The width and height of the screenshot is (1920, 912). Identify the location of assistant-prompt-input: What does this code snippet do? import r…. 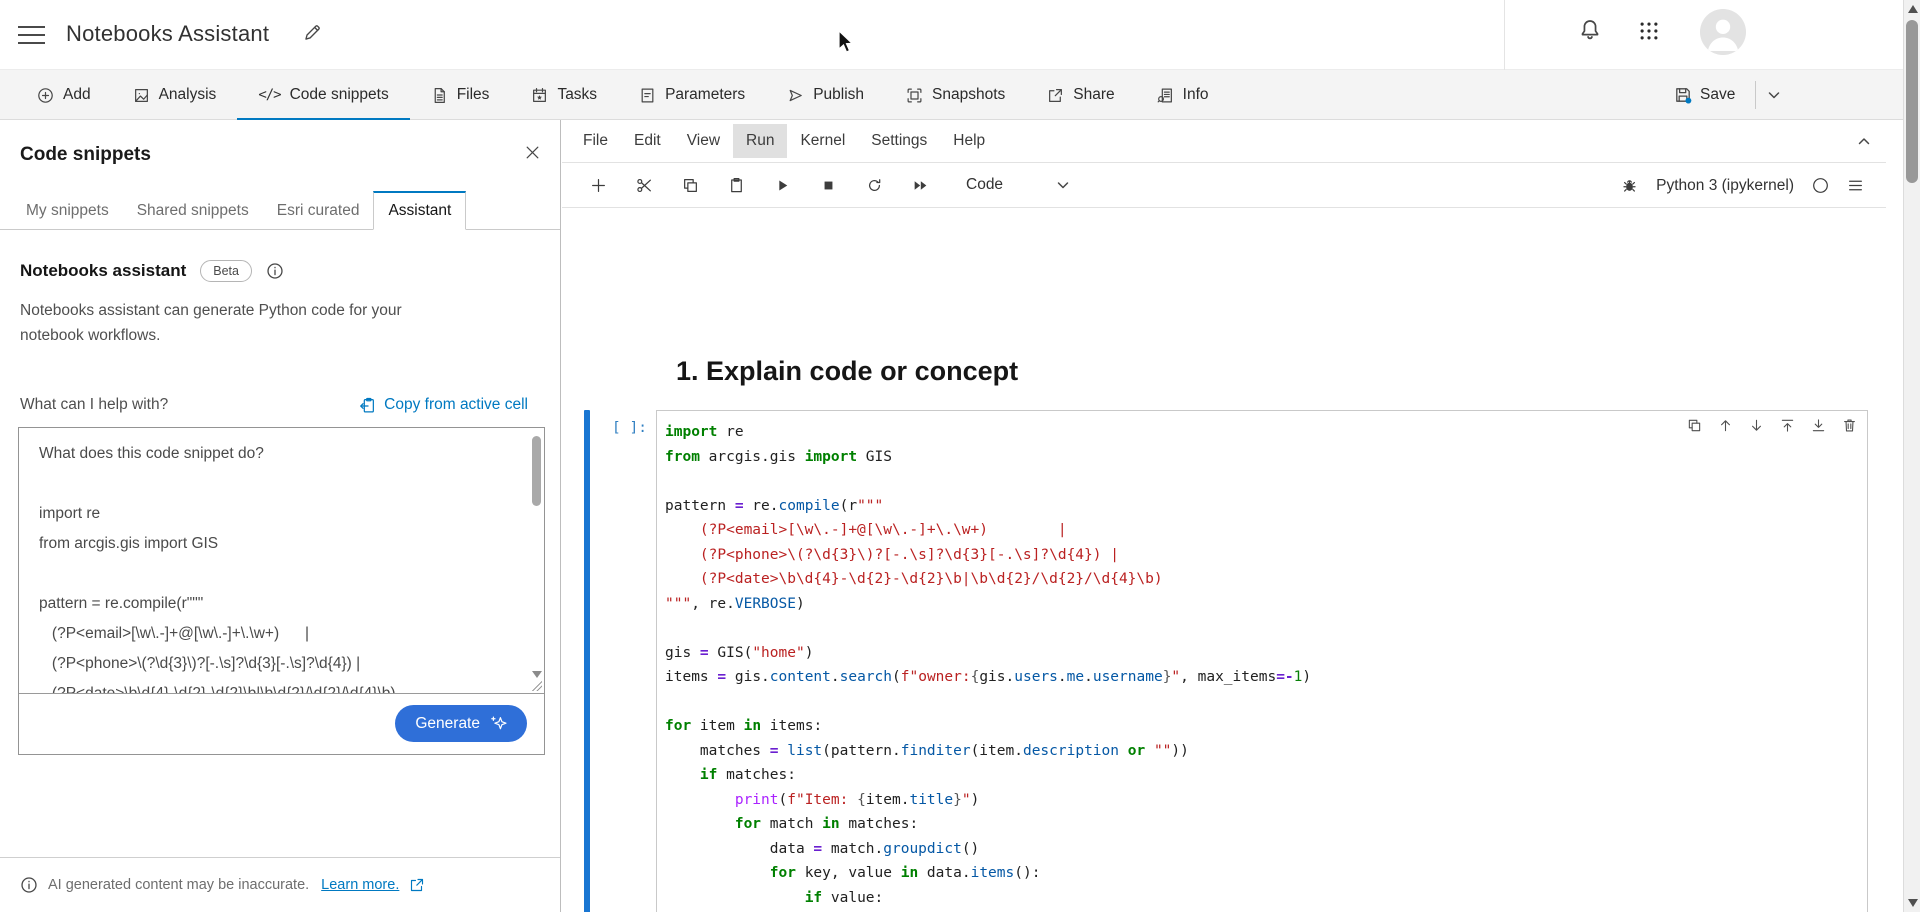
(281, 561).